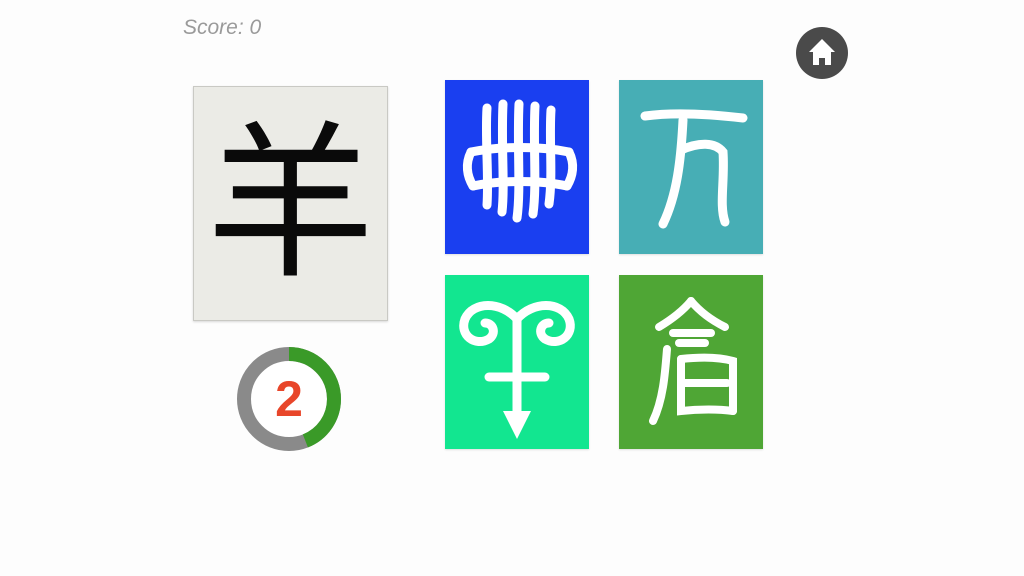 This screenshot has height=576, width=1024. Describe the element at coordinates (694, 169) in the screenshot. I see `ancient-script-tian-icon` at that location.